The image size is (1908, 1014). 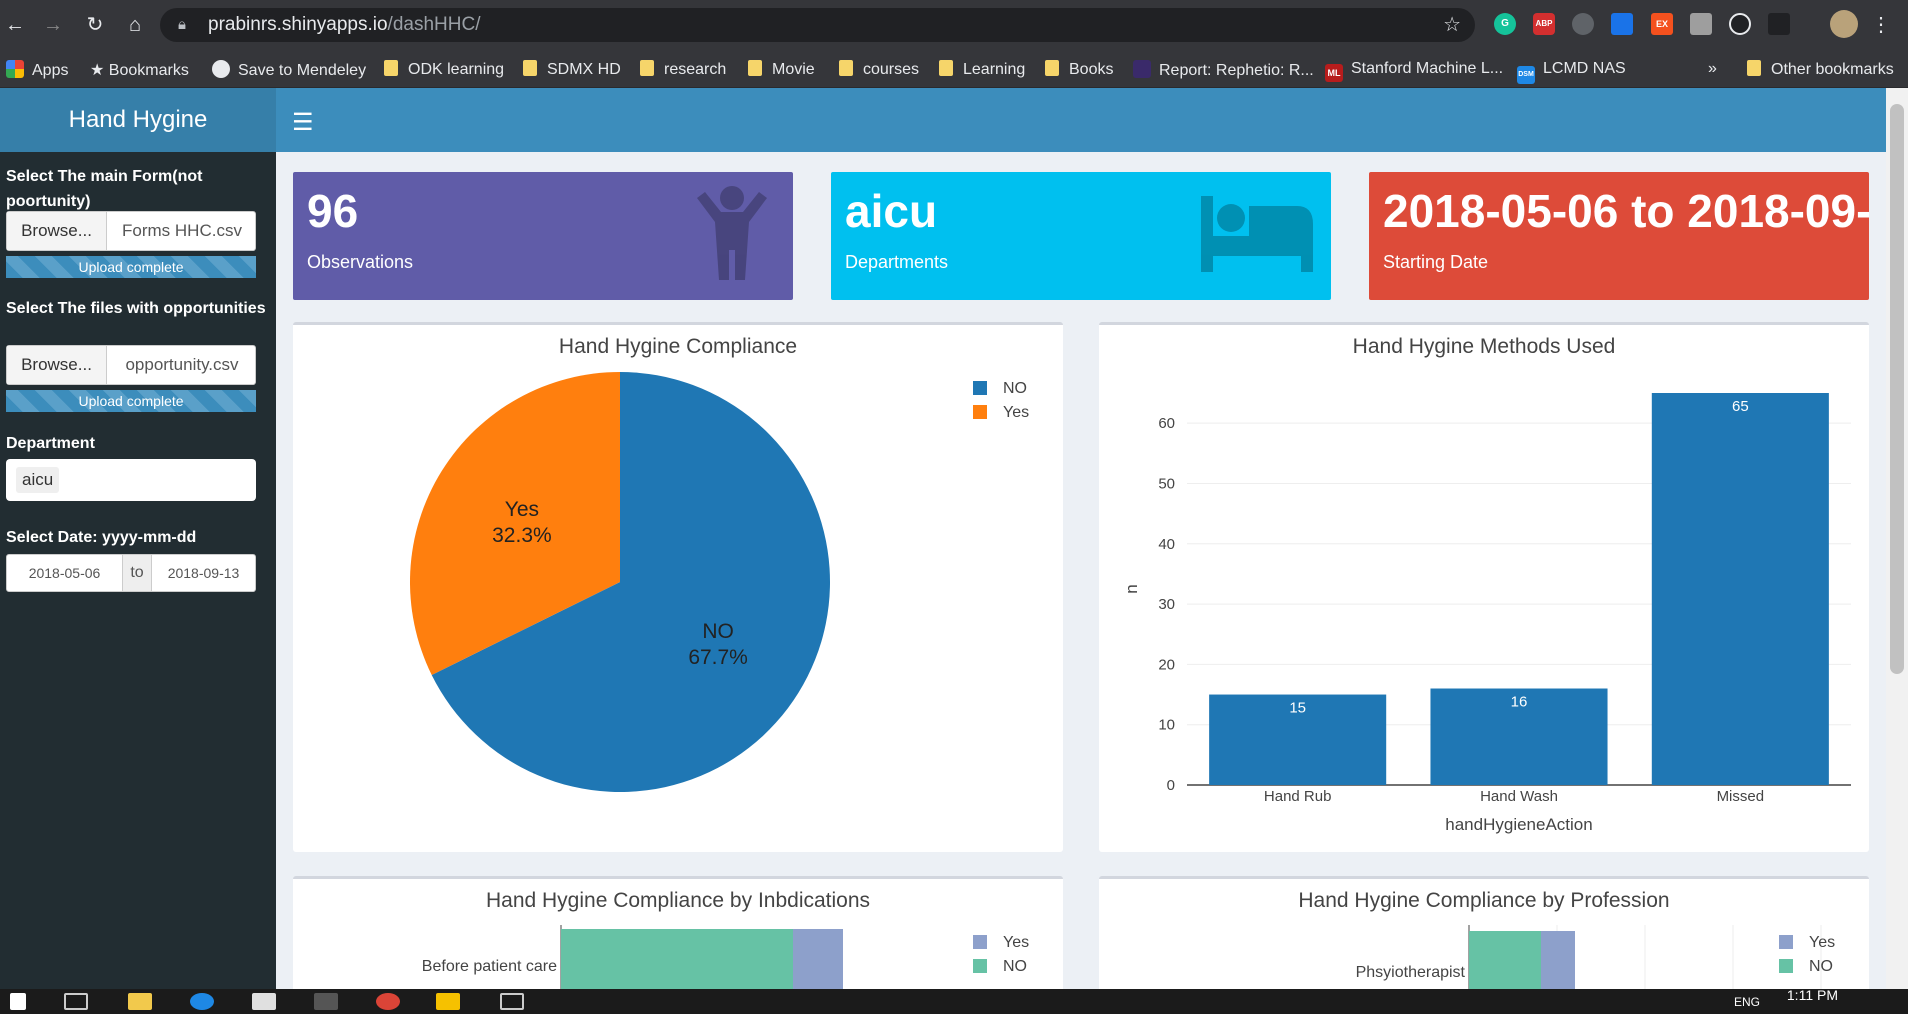 I want to click on bookmark-folder: Learning, so click(x=982, y=69).